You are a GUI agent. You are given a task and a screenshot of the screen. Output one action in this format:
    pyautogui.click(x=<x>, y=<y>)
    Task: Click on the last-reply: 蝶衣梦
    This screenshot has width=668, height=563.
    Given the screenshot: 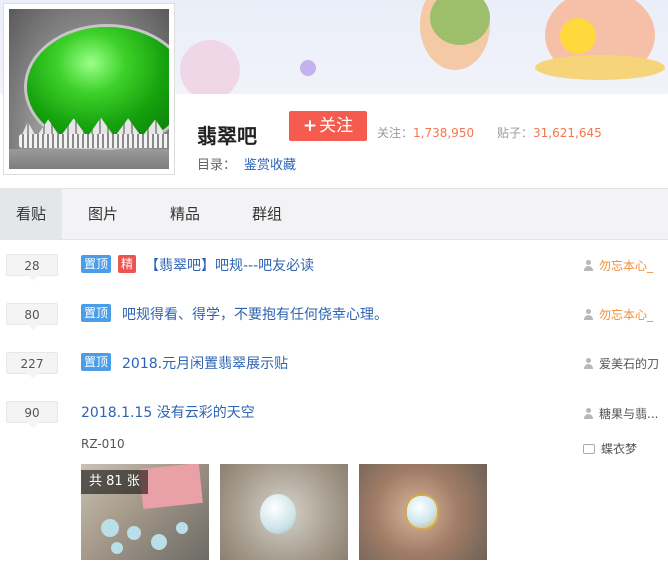 What is the action you would take?
    pyautogui.click(x=610, y=448)
    